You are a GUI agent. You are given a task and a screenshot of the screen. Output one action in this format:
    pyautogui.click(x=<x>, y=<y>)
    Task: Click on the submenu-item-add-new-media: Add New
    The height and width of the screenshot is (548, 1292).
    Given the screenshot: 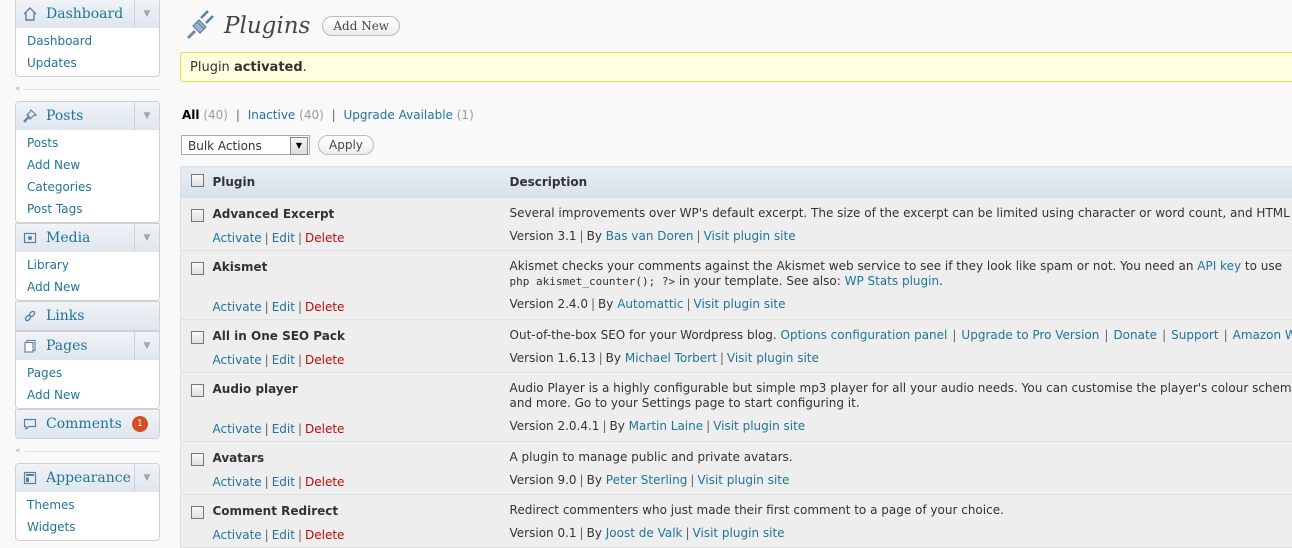 What is the action you would take?
    pyautogui.click(x=87, y=287)
    